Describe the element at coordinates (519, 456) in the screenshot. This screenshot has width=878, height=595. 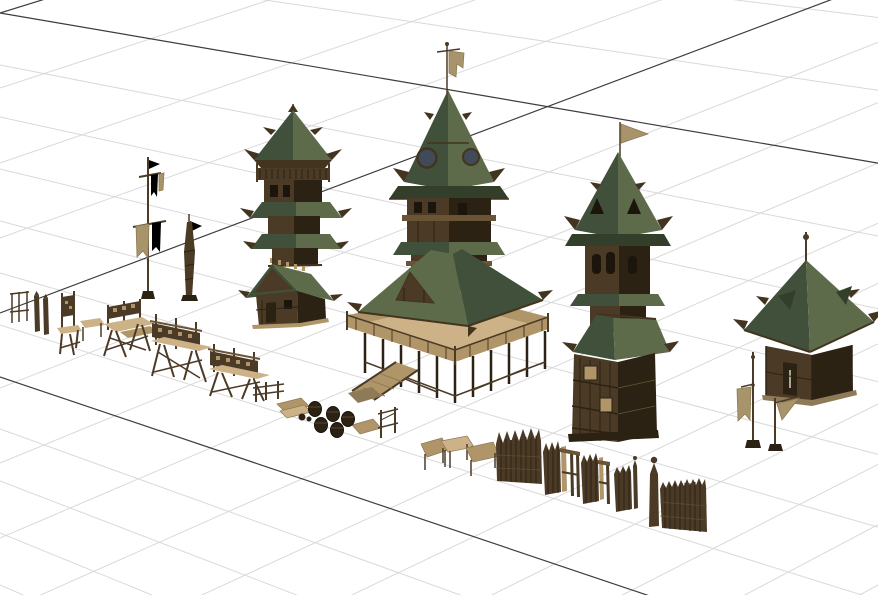
I see `model-palisade-wall` at that location.